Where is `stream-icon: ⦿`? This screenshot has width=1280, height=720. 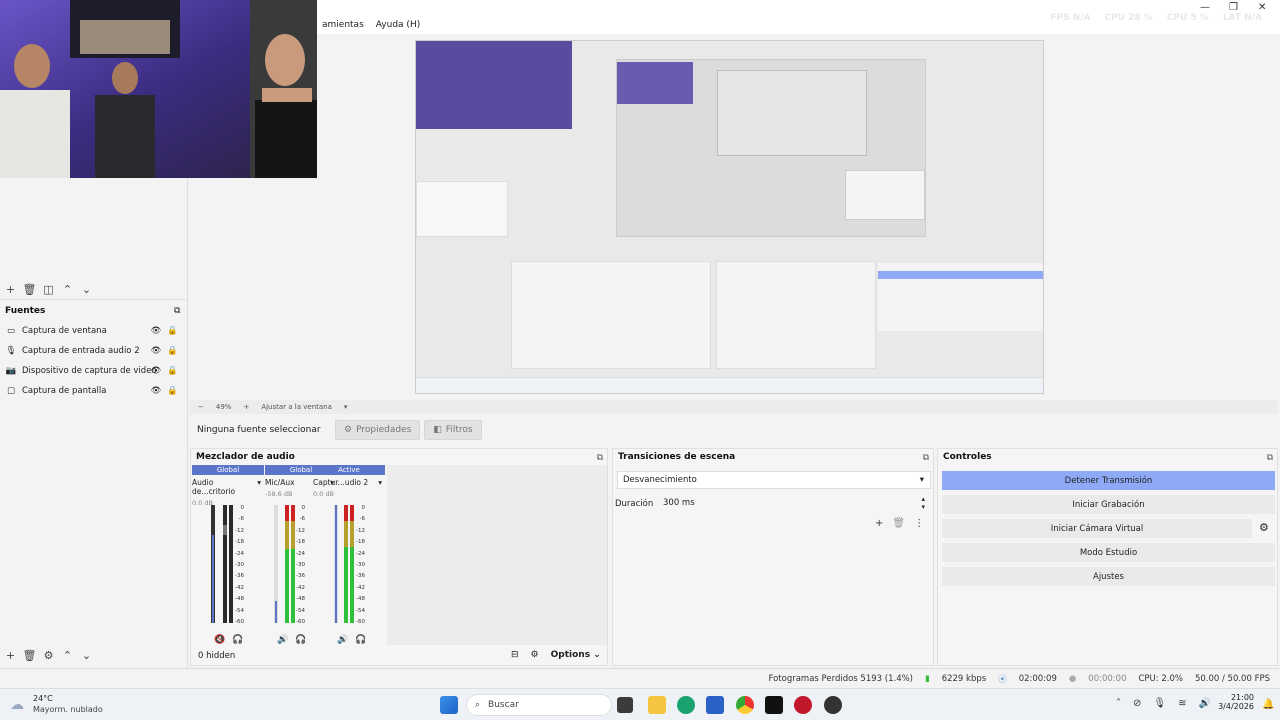 stream-icon: ⦿ is located at coordinates (1002, 679).